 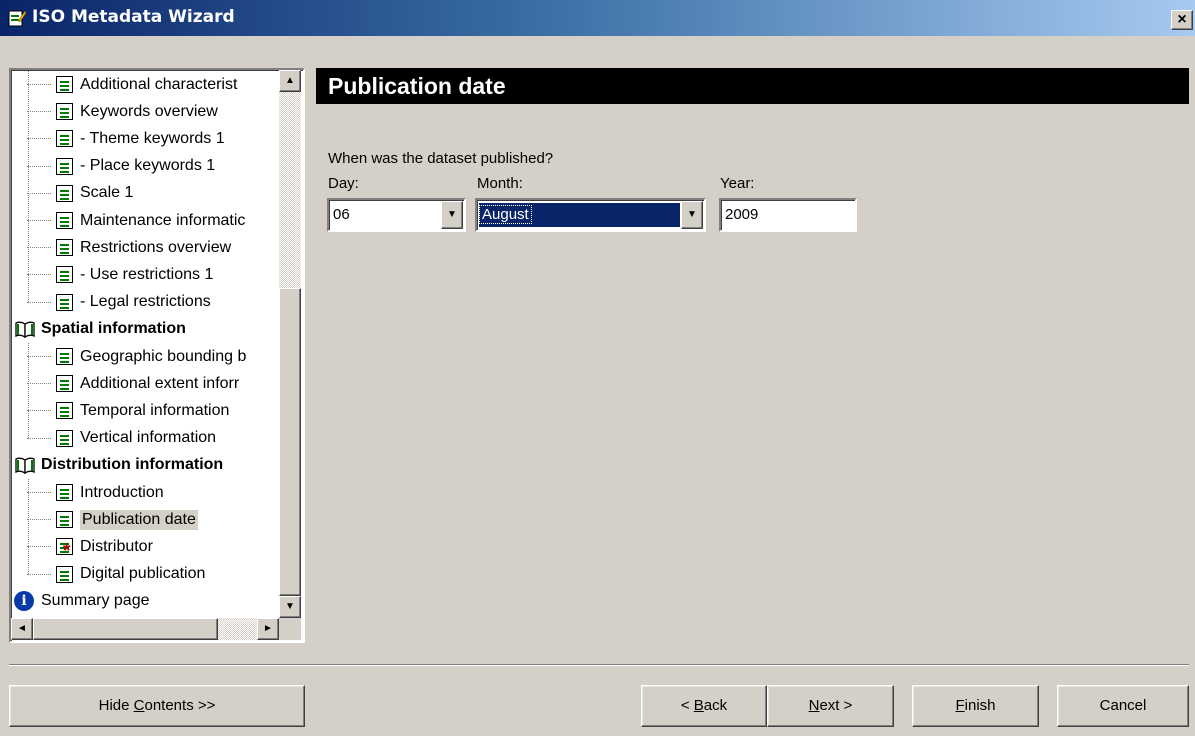 What do you see at coordinates (122, 492) in the screenshot?
I see `tree-item-label: Introduction` at bounding box center [122, 492].